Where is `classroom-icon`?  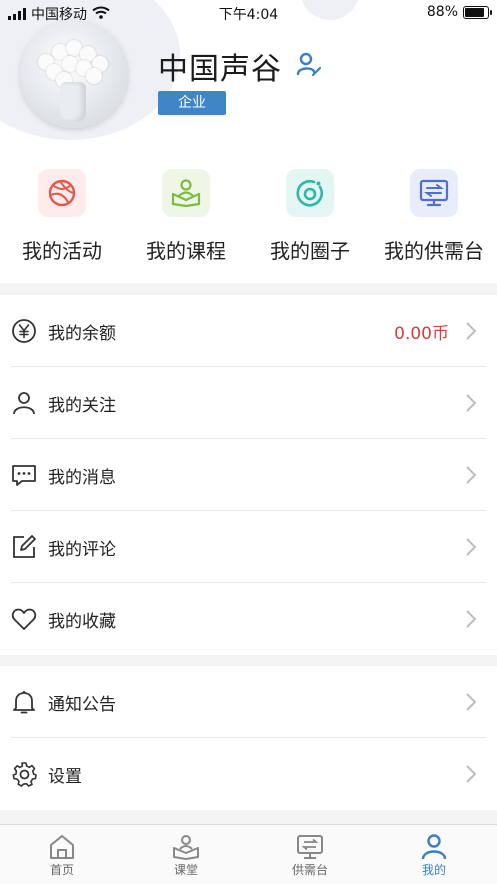 classroom-icon is located at coordinates (186, 847).